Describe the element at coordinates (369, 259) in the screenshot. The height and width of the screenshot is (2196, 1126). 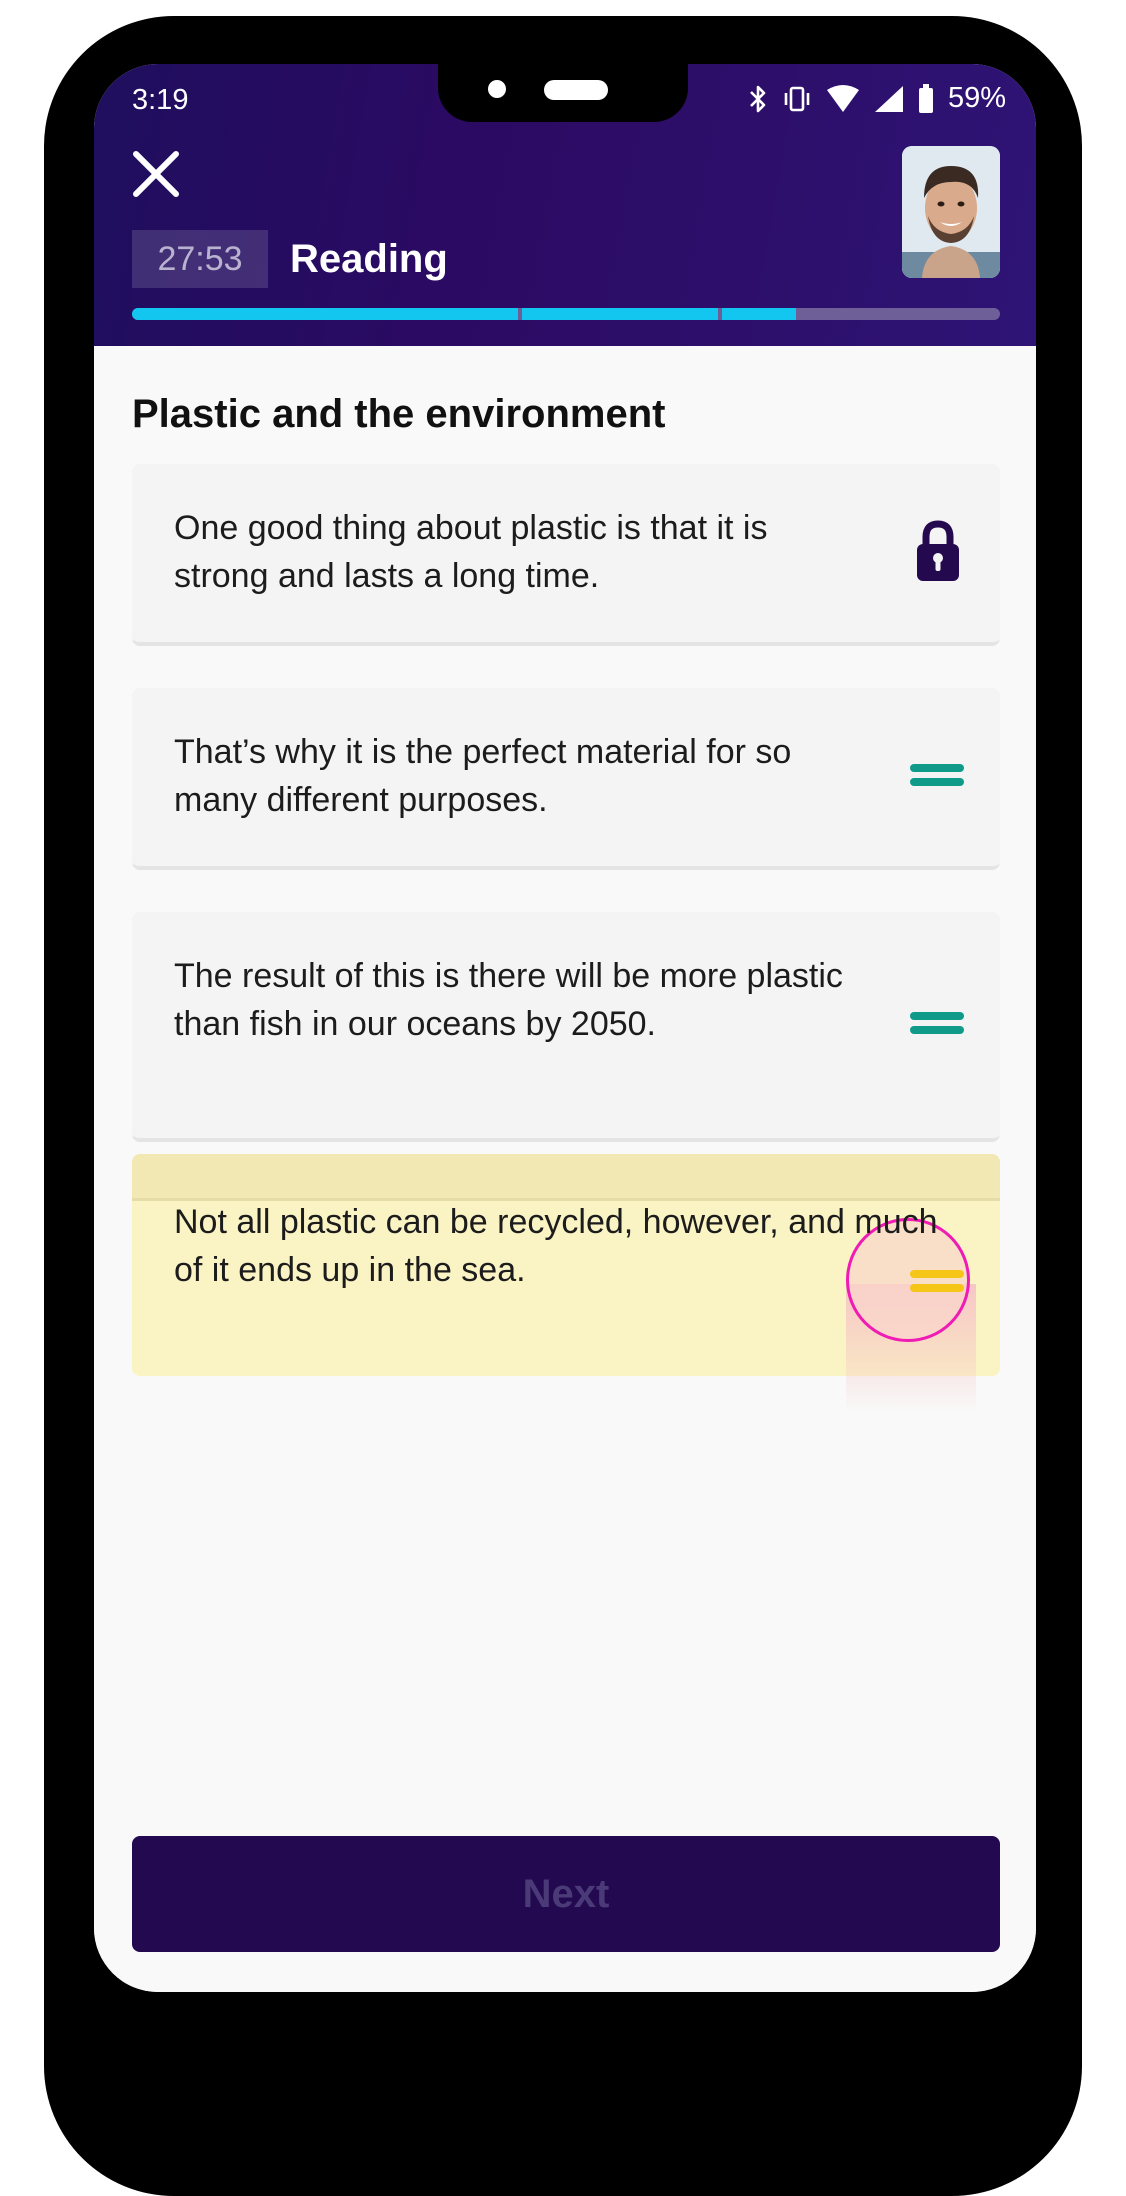
I see `section-title: Reading` at that location.